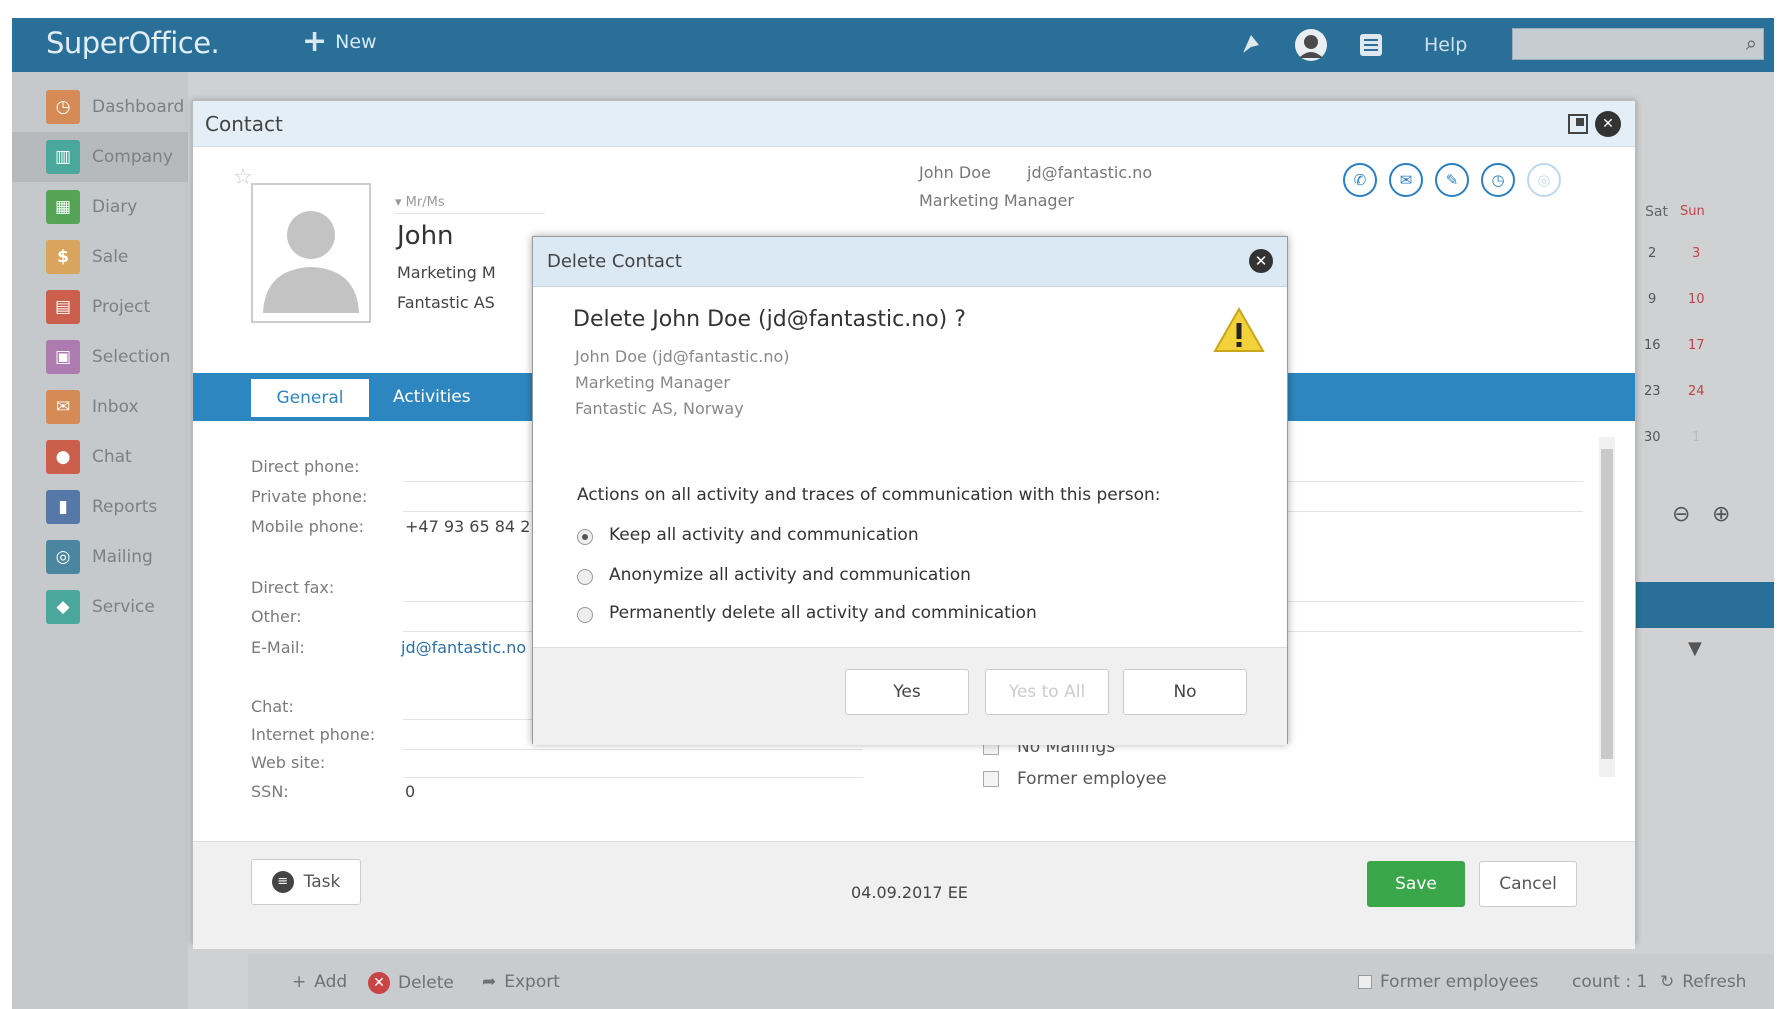 This screenshot has width=1786, height=1009. What do you see at coordinates (420, 202) in the screenshot?
I see `salutation-select: ▾ Mr/Ms` at bounding box center [420, 202].